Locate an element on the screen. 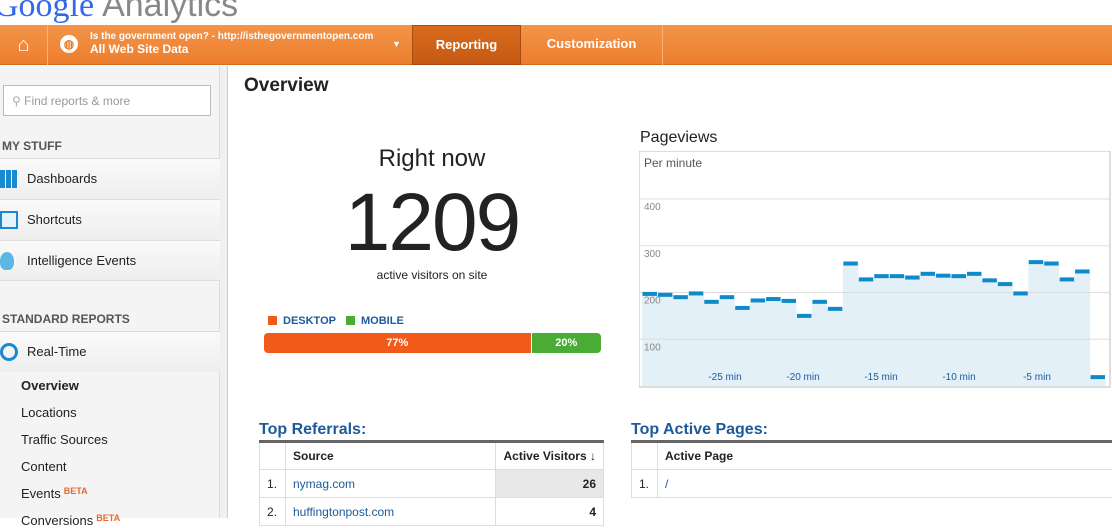 This screenshot has width=1112, height=528. right-now-label: Right now is located at coordinates (432, 159).